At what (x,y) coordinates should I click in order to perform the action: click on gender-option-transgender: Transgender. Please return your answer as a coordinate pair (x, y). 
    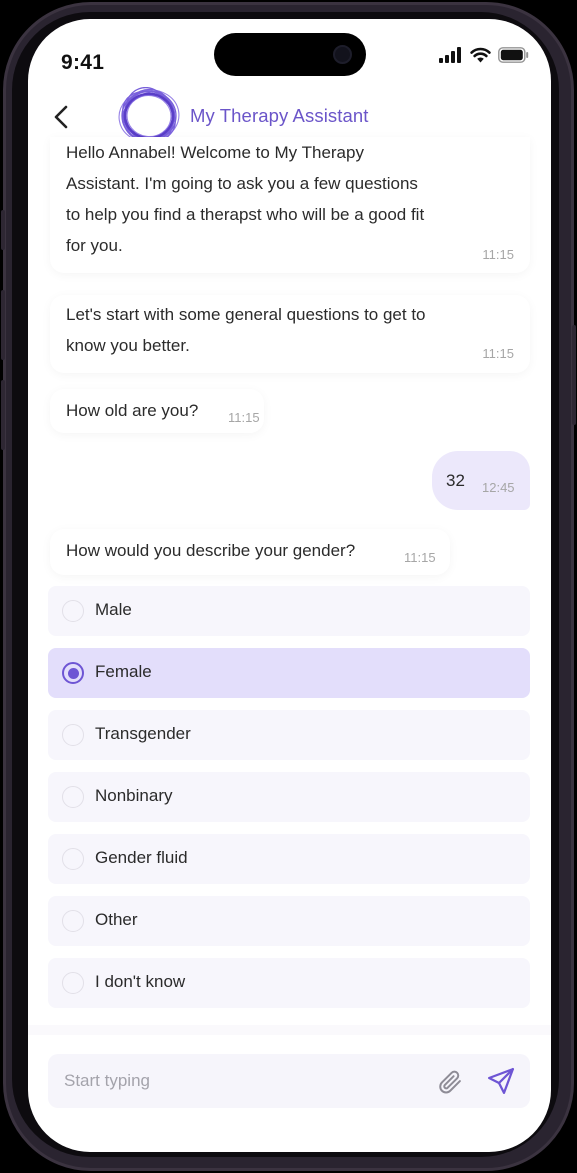
    Looking at the image, I should click on (289, 735).